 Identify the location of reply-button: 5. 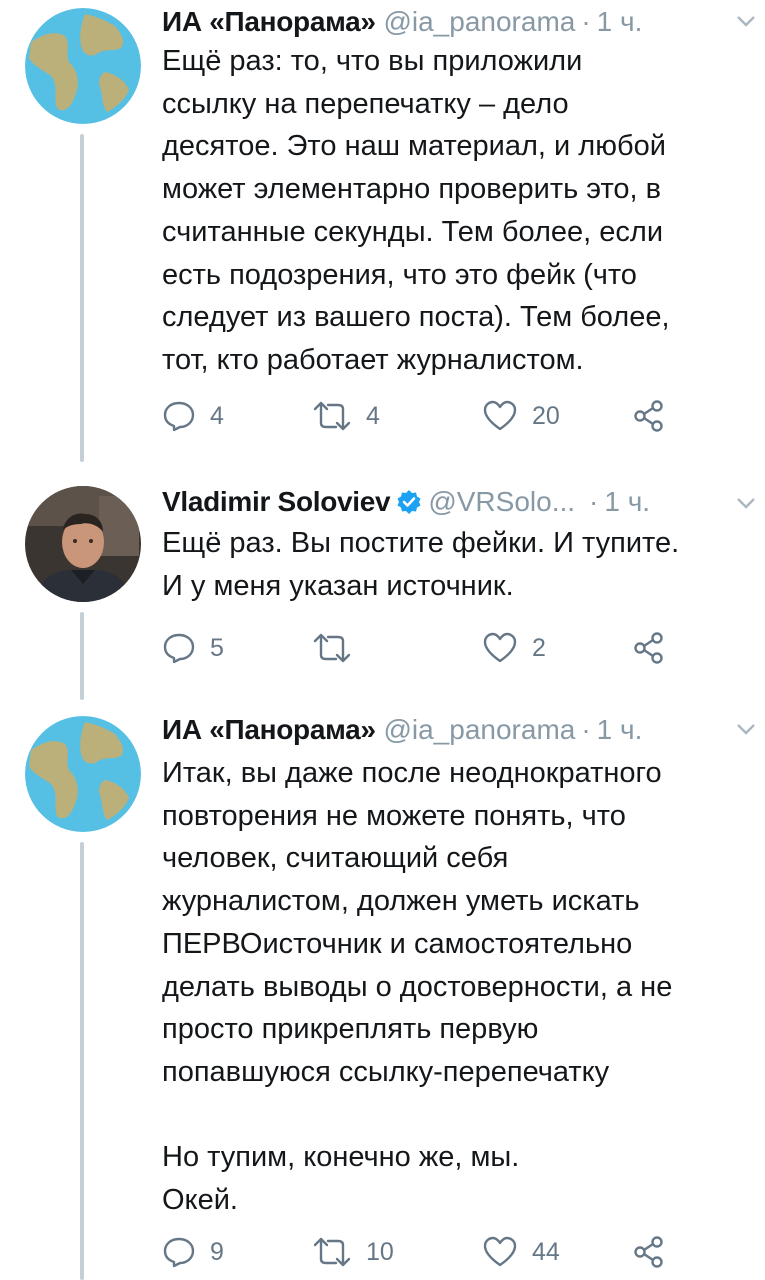
(193, 648).